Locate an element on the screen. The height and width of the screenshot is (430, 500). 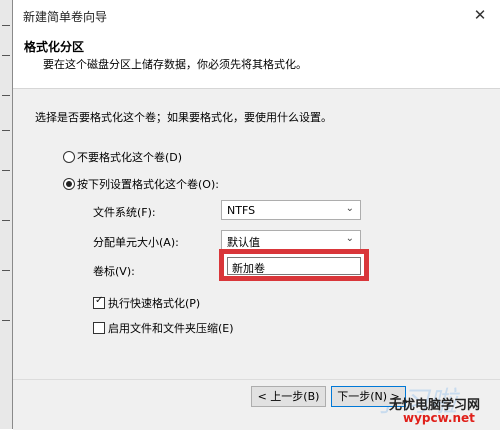
volume-label-value: 新加卷 is located at coordinates (248, 268).